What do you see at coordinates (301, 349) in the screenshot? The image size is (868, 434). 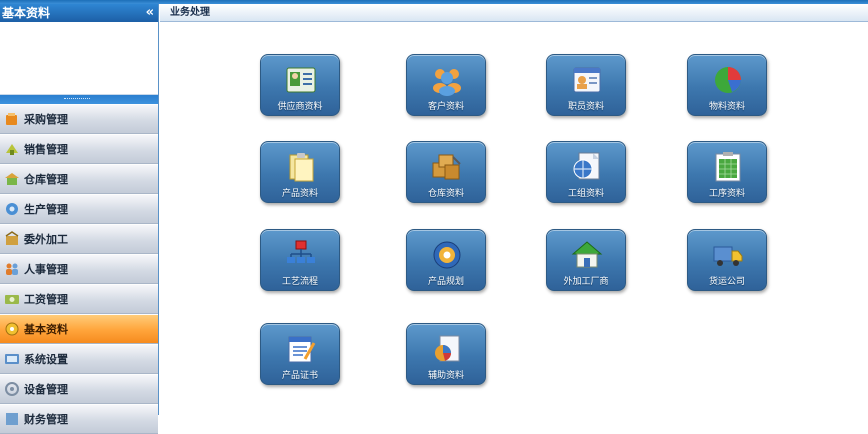 I see `product-certificate-icon` at bounding box center [301, 349].